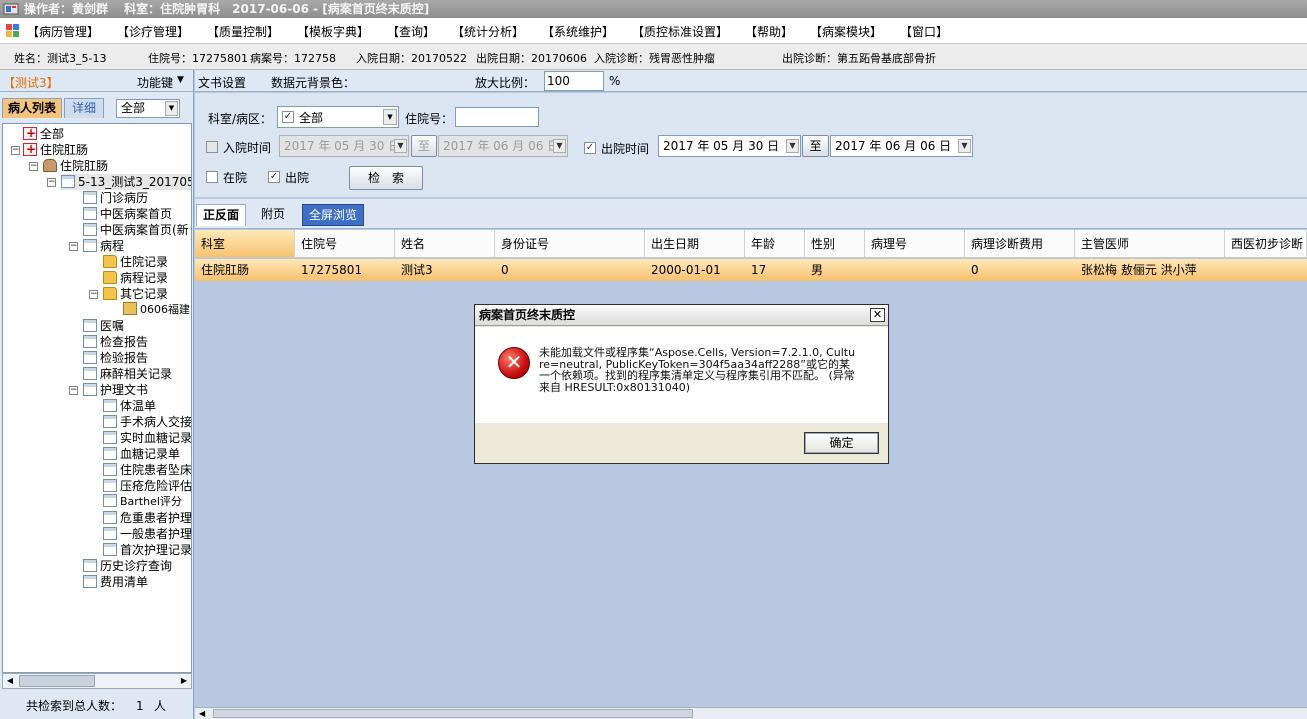 The width and height of the screenshot is (1307, 719). Describe the element at coordinates (841, 443) in the screenshot. I see `ok-button: 确定` at that location.